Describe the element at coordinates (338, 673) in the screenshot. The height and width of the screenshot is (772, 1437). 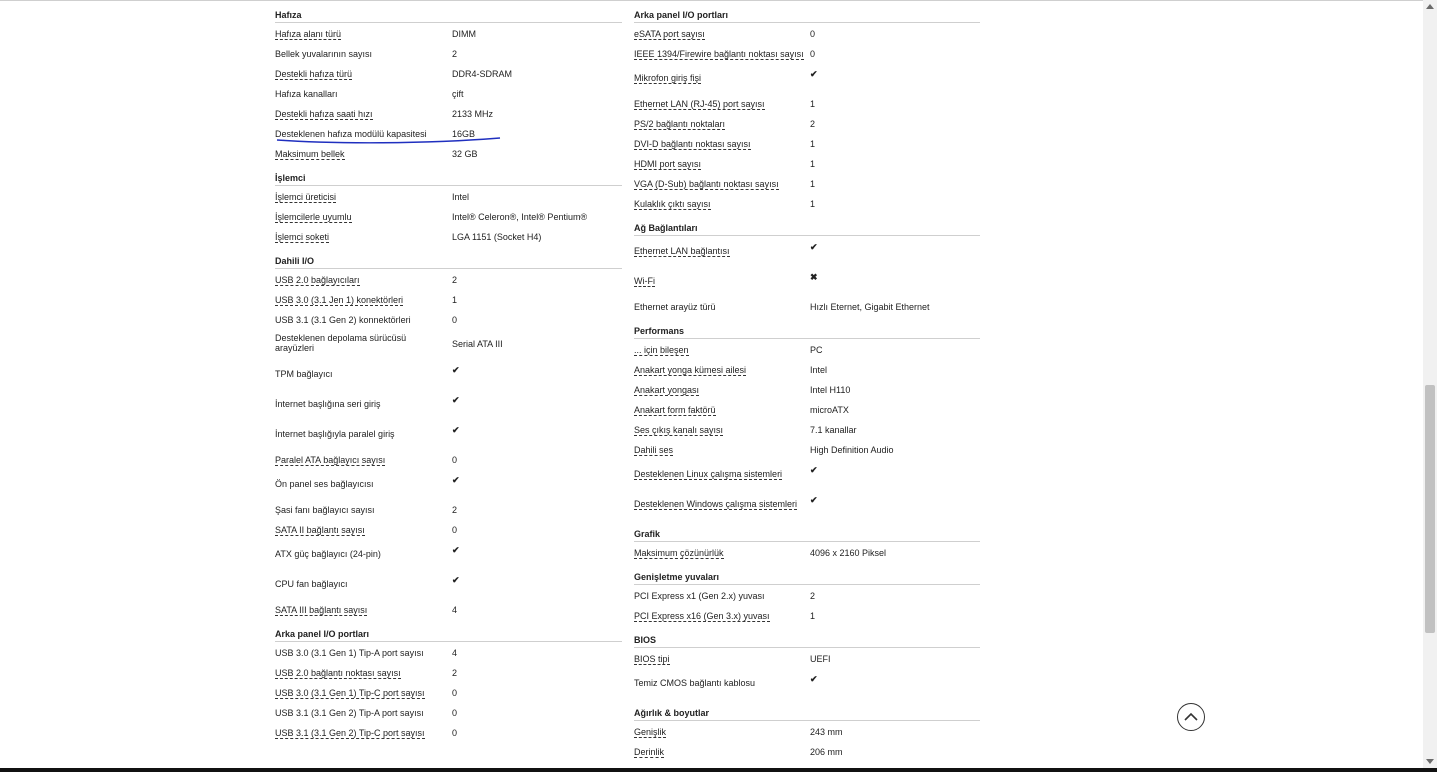
I see `spec-name: USB 2.0 bağlantı noktası sayısı` at that location.